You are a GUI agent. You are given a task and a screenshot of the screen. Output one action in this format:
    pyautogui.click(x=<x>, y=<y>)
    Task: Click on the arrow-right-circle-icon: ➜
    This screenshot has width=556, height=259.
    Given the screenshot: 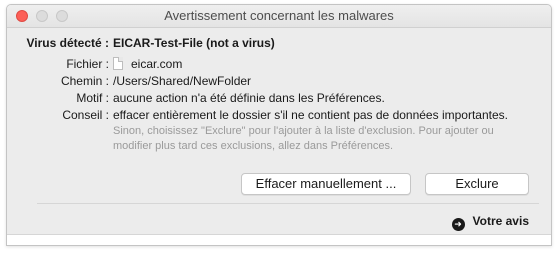 What is the action you would take?
    pyautogui.click(x=458, y=224)
    